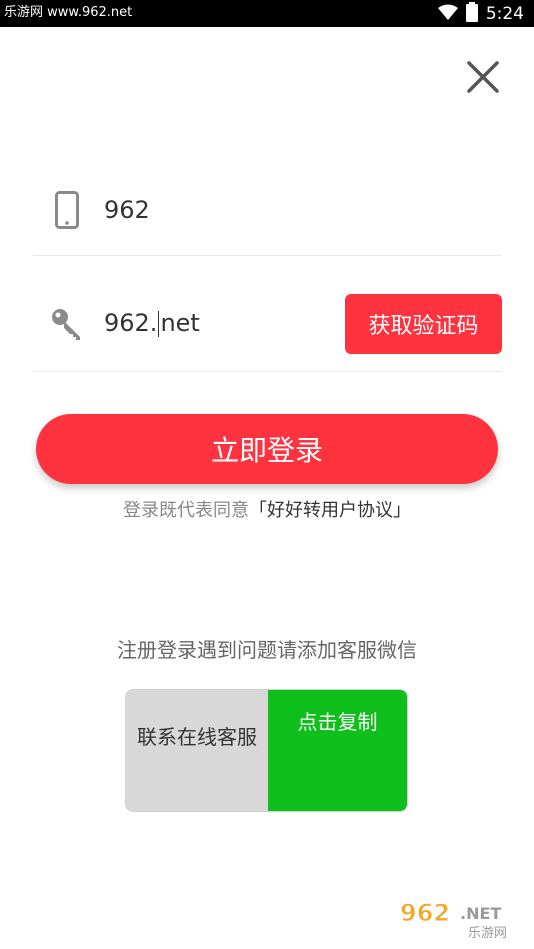 This screenshot has height=949, width=534. I want to click on code-input-text-after: net, so click(180, 323).